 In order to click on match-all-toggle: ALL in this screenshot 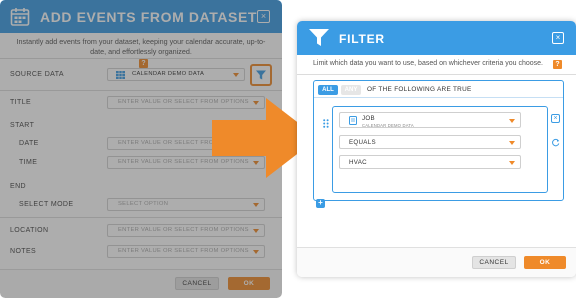, I will do `click(328, 90)`.